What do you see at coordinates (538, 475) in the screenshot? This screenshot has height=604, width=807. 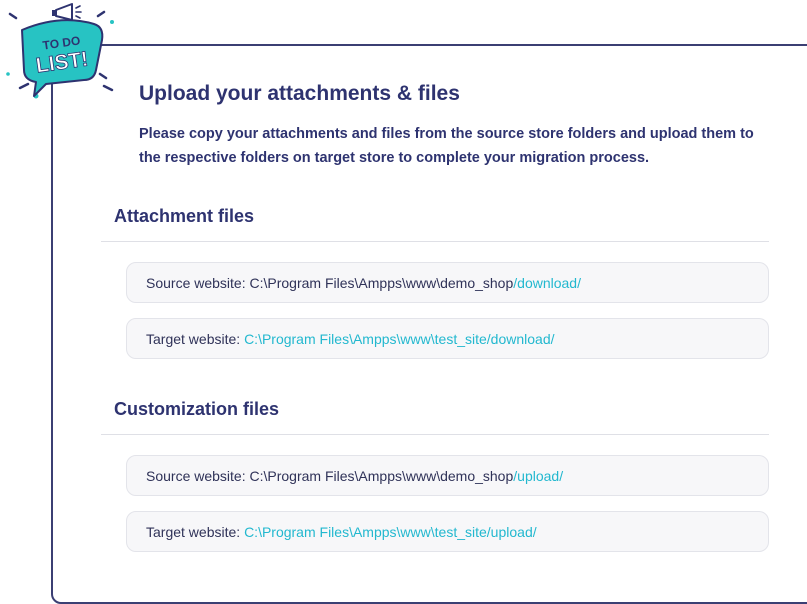 I see `source-folder: /upload/` at bounding box center [538, 475].